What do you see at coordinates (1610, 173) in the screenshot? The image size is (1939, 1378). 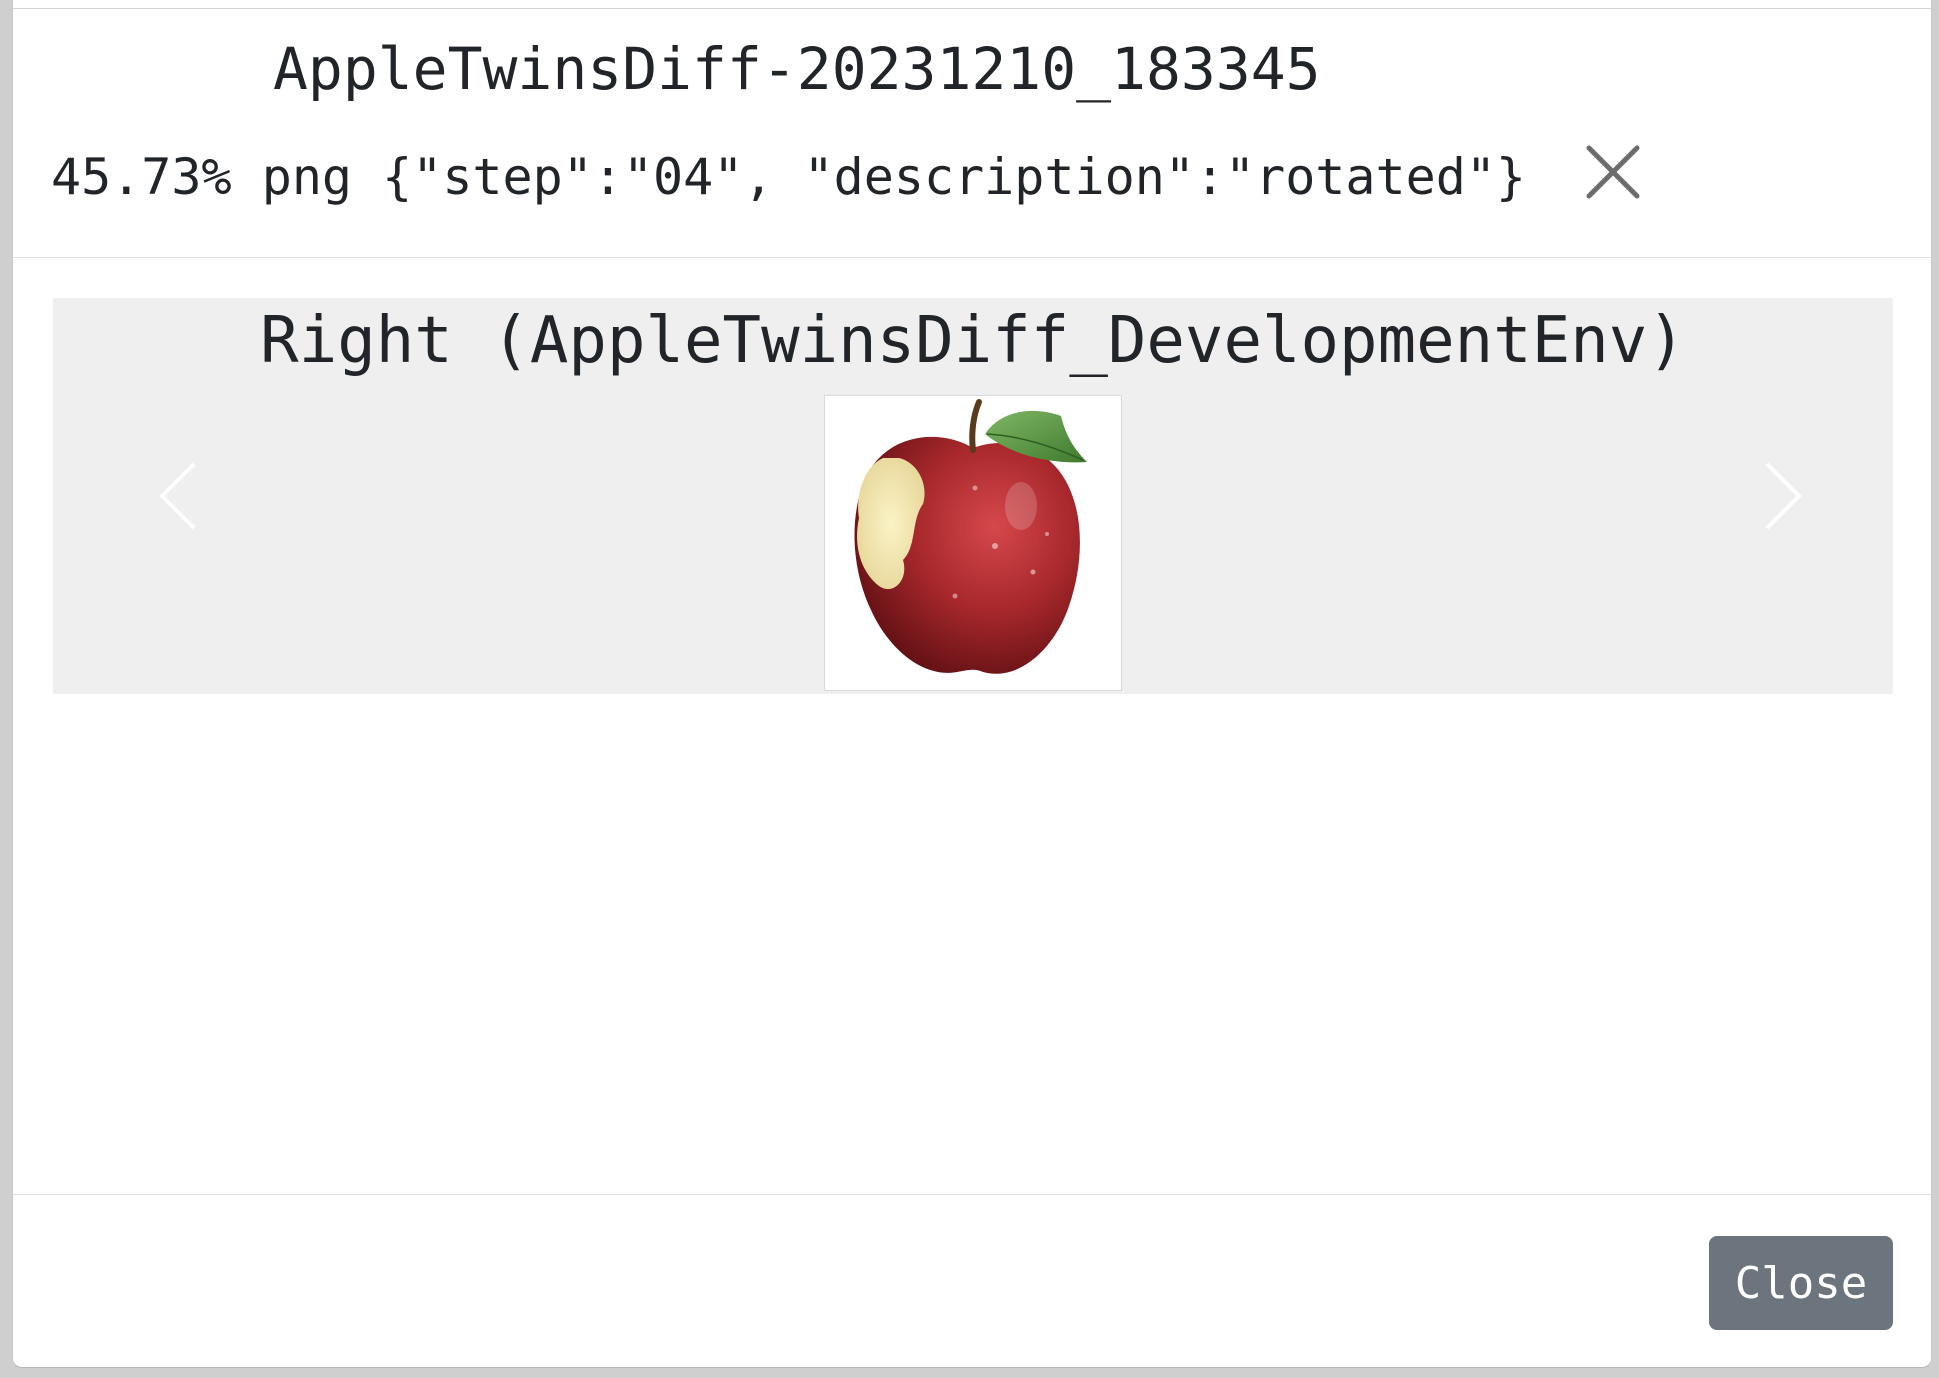 I see `close-icon` at bounding box center [1610, 173].